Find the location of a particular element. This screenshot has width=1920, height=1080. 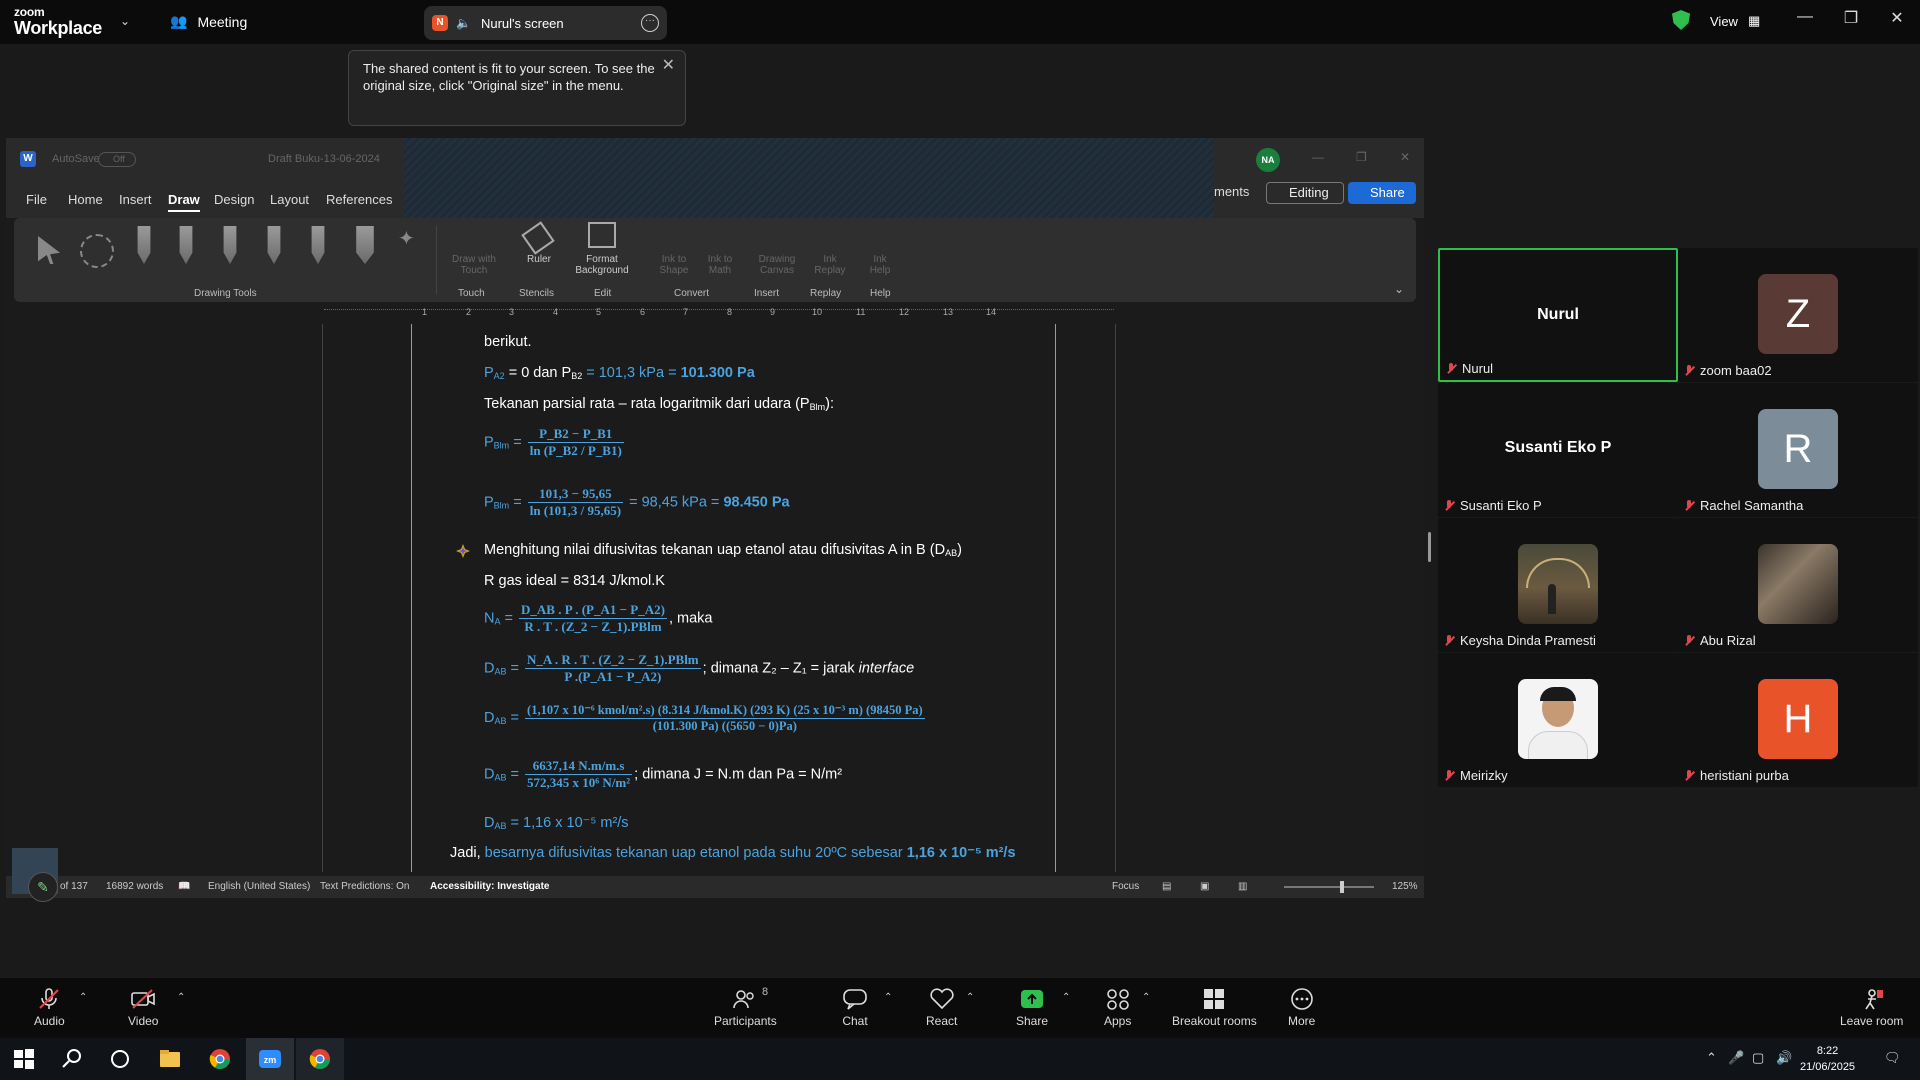

format-background-button: Format Background is located at coordinates (602, 265).